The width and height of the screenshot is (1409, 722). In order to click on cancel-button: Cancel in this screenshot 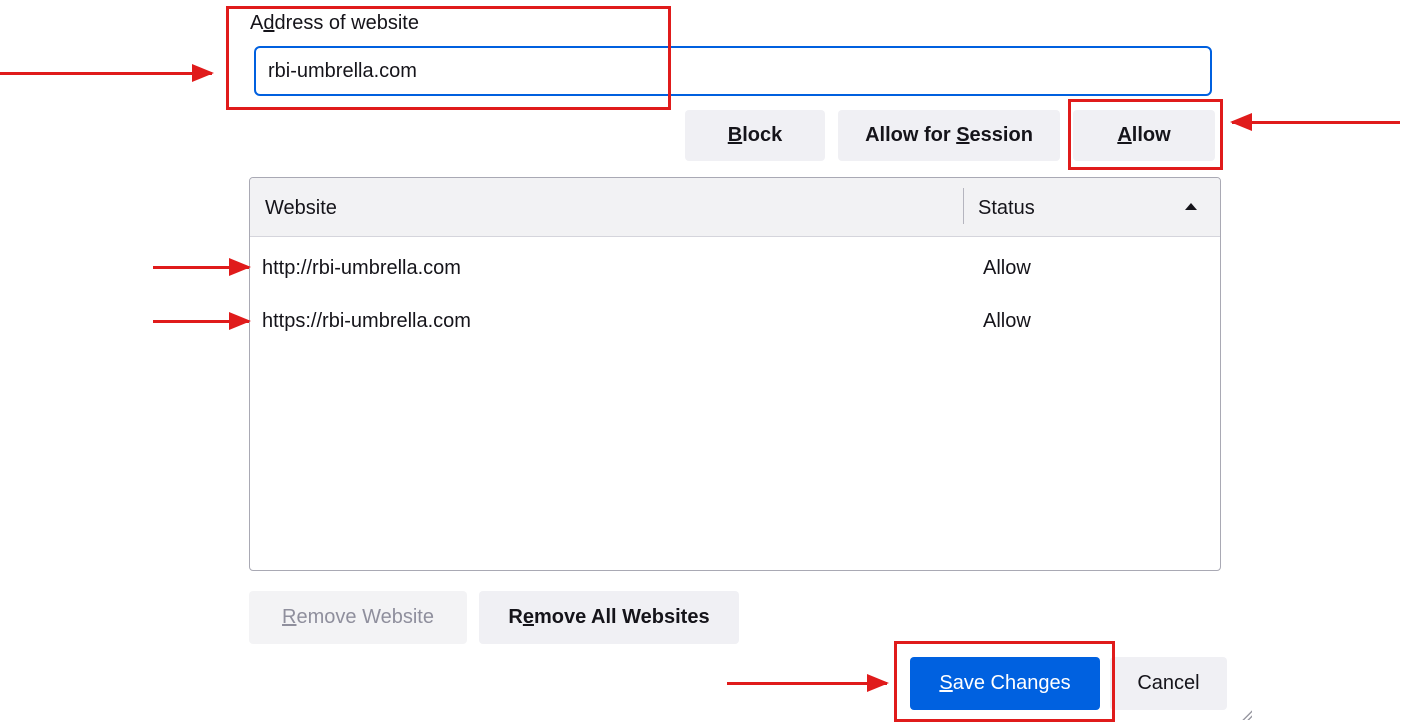, I will do `click(1168, 683)`.